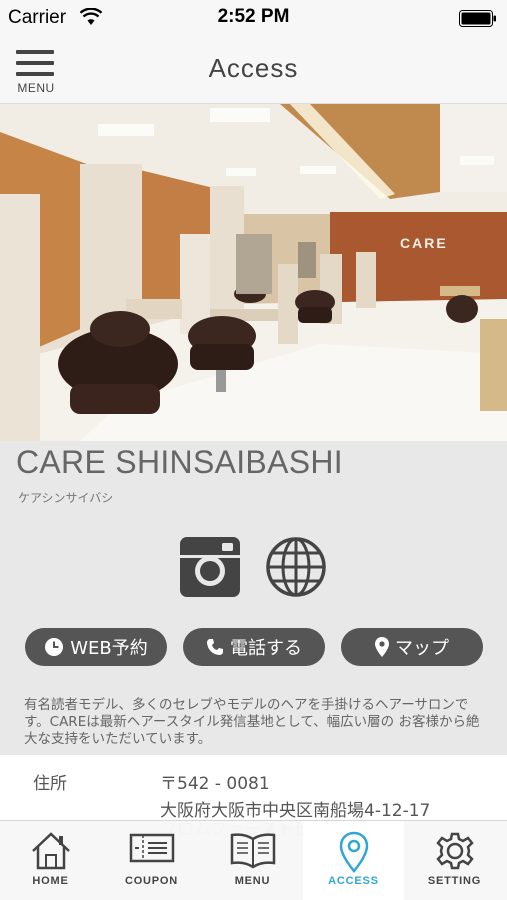 Image resolution: width=507 pixels, height=900 pixels. I want to click on tab-access-label: ACCESS, so click(353, 881).